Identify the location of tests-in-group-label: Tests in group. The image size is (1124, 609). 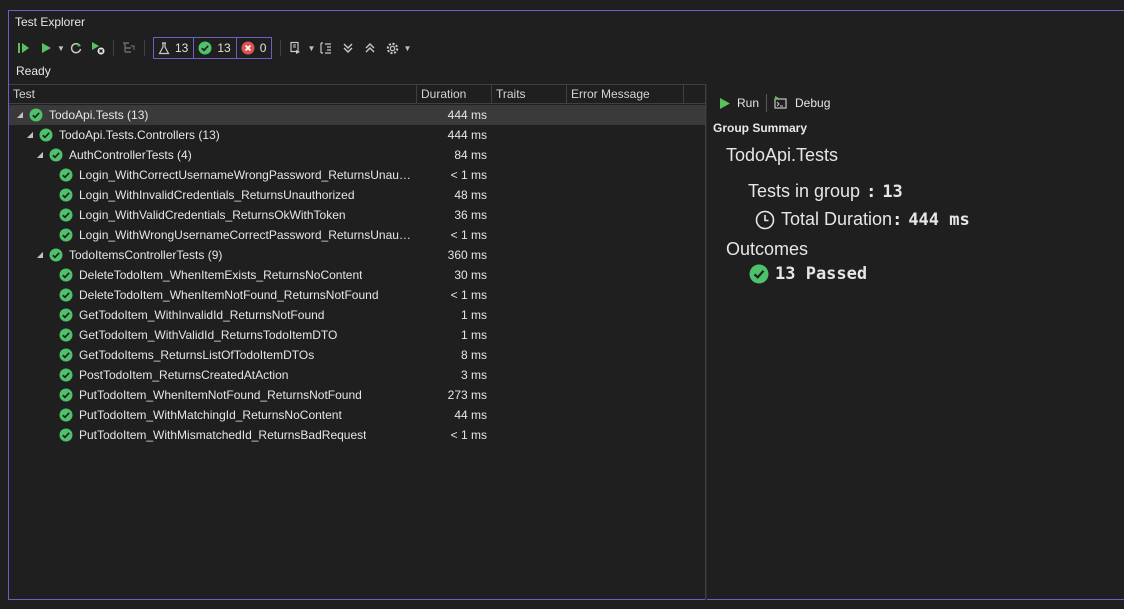
(804, 191).